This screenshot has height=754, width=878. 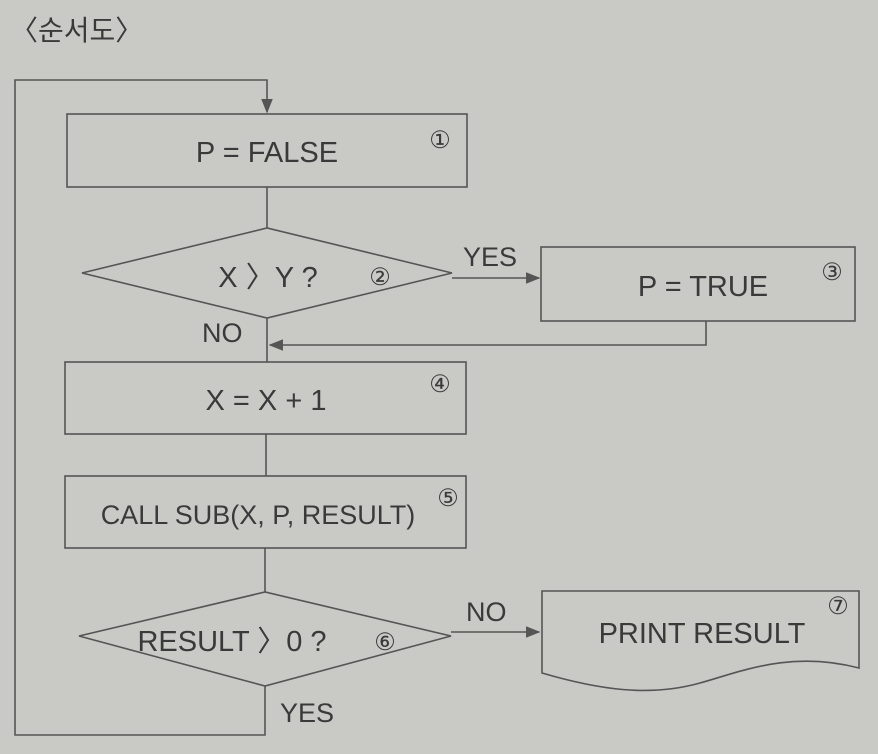 I want to click on process-increment-x: X = X + 1 ④, so click(x=265, y=398).